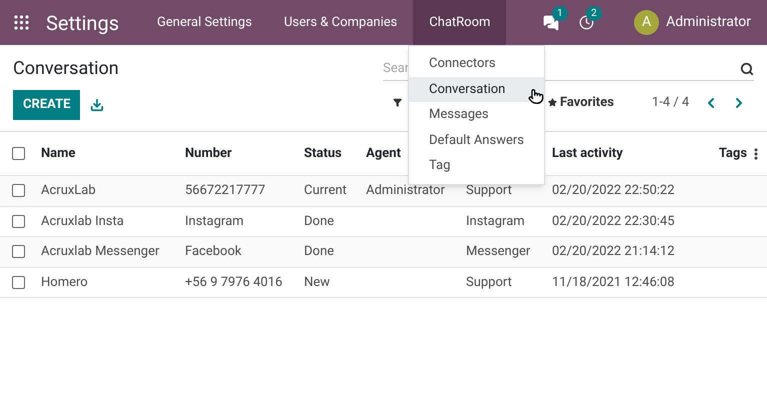 The image size is (767, 417). I want to click on table-cell-text: 02/20/2022 22:50:22, so click(614, 191).